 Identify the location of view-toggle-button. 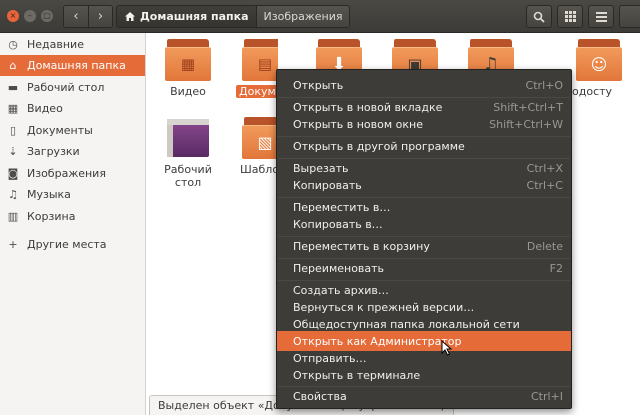
(570, 16).